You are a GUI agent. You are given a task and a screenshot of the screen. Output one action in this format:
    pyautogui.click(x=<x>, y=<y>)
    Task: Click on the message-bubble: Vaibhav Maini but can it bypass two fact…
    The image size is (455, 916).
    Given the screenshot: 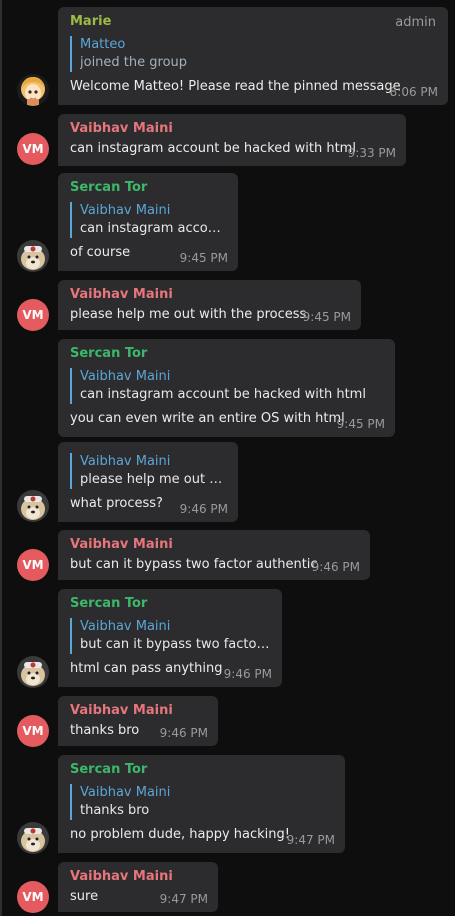 What is the action you would take?
    pyautogui.click(x=214, y=555)
    